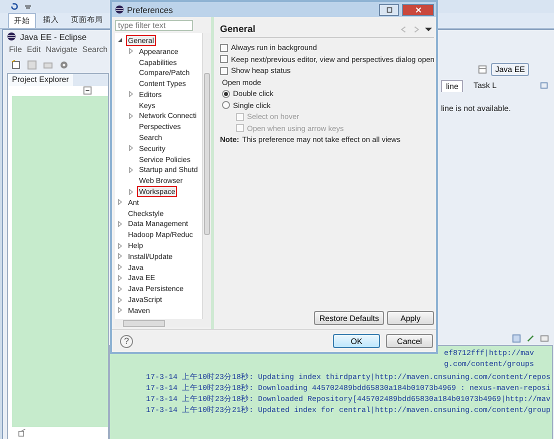 This screenshot has width=554, height=439. I want to click on view-tab: Task L, so click(485, 85).